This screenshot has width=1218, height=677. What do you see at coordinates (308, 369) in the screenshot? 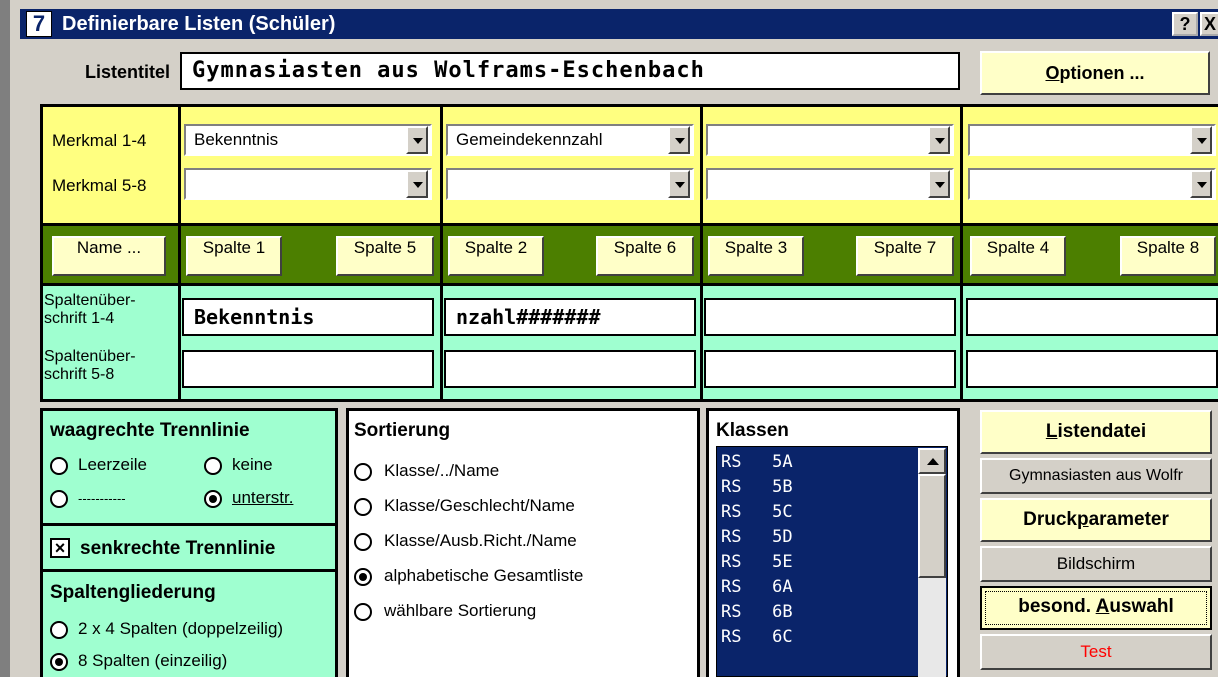
I see `ueberschrift-5-input` at bounding box center [308, 369].